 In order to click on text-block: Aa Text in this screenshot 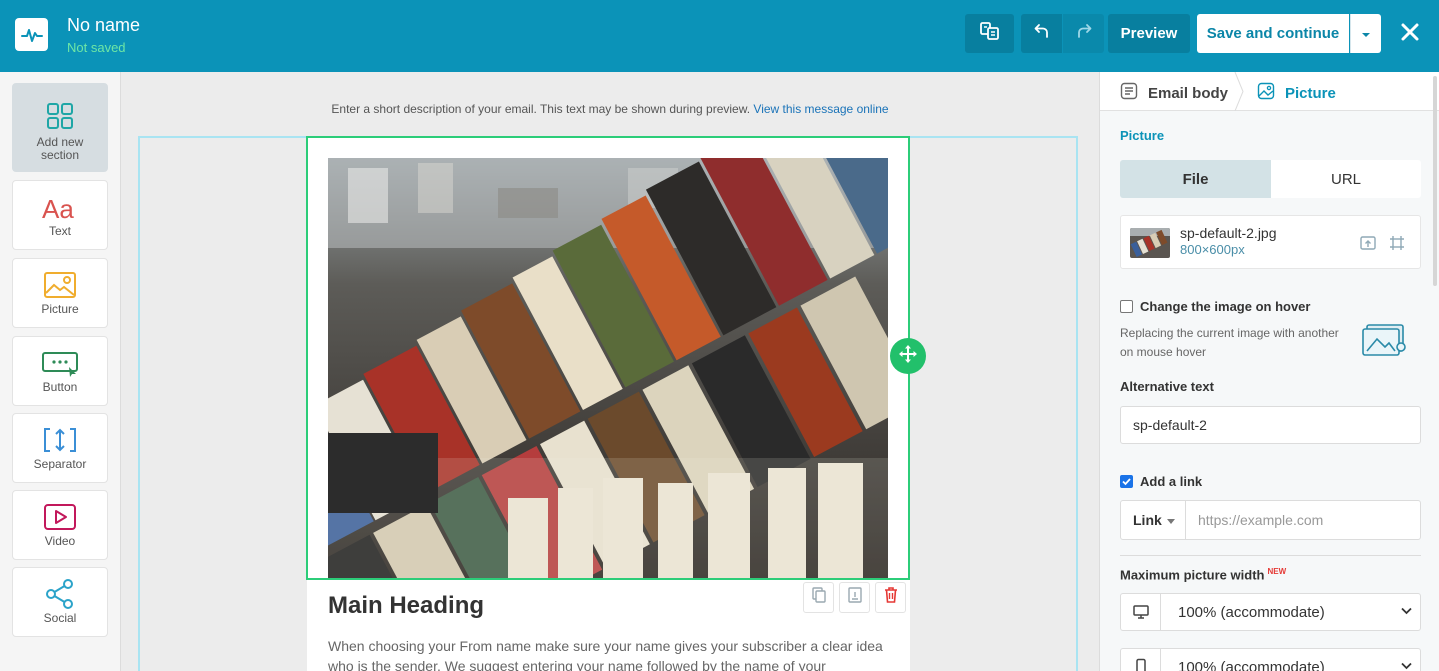, I will do `click(60, 215)`.